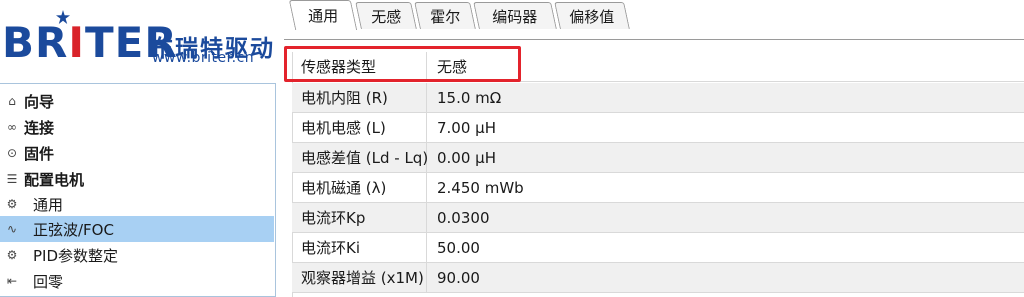 This screenshot has width=1024, height=297. Describe the element at coordinates (592, 15) in the screenshot. I see `tab-offset: 偏移值` at that location.